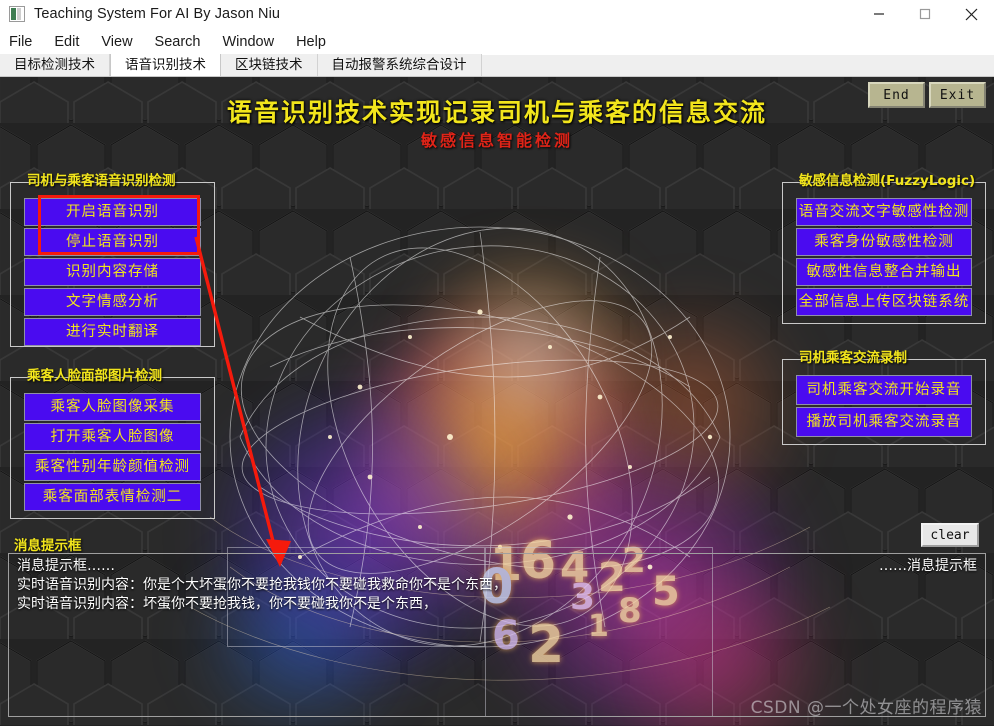 This screenshot has height=726, width=994. What do you see at coordinates (249, 42) in the screenshot?
I see `menu-item-window: Window` at bounding box center [249, 42].